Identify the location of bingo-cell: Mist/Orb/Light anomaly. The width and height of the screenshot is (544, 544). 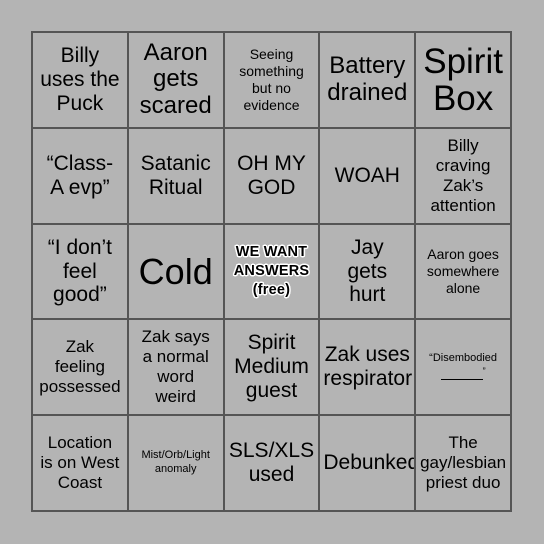
(176, 464).